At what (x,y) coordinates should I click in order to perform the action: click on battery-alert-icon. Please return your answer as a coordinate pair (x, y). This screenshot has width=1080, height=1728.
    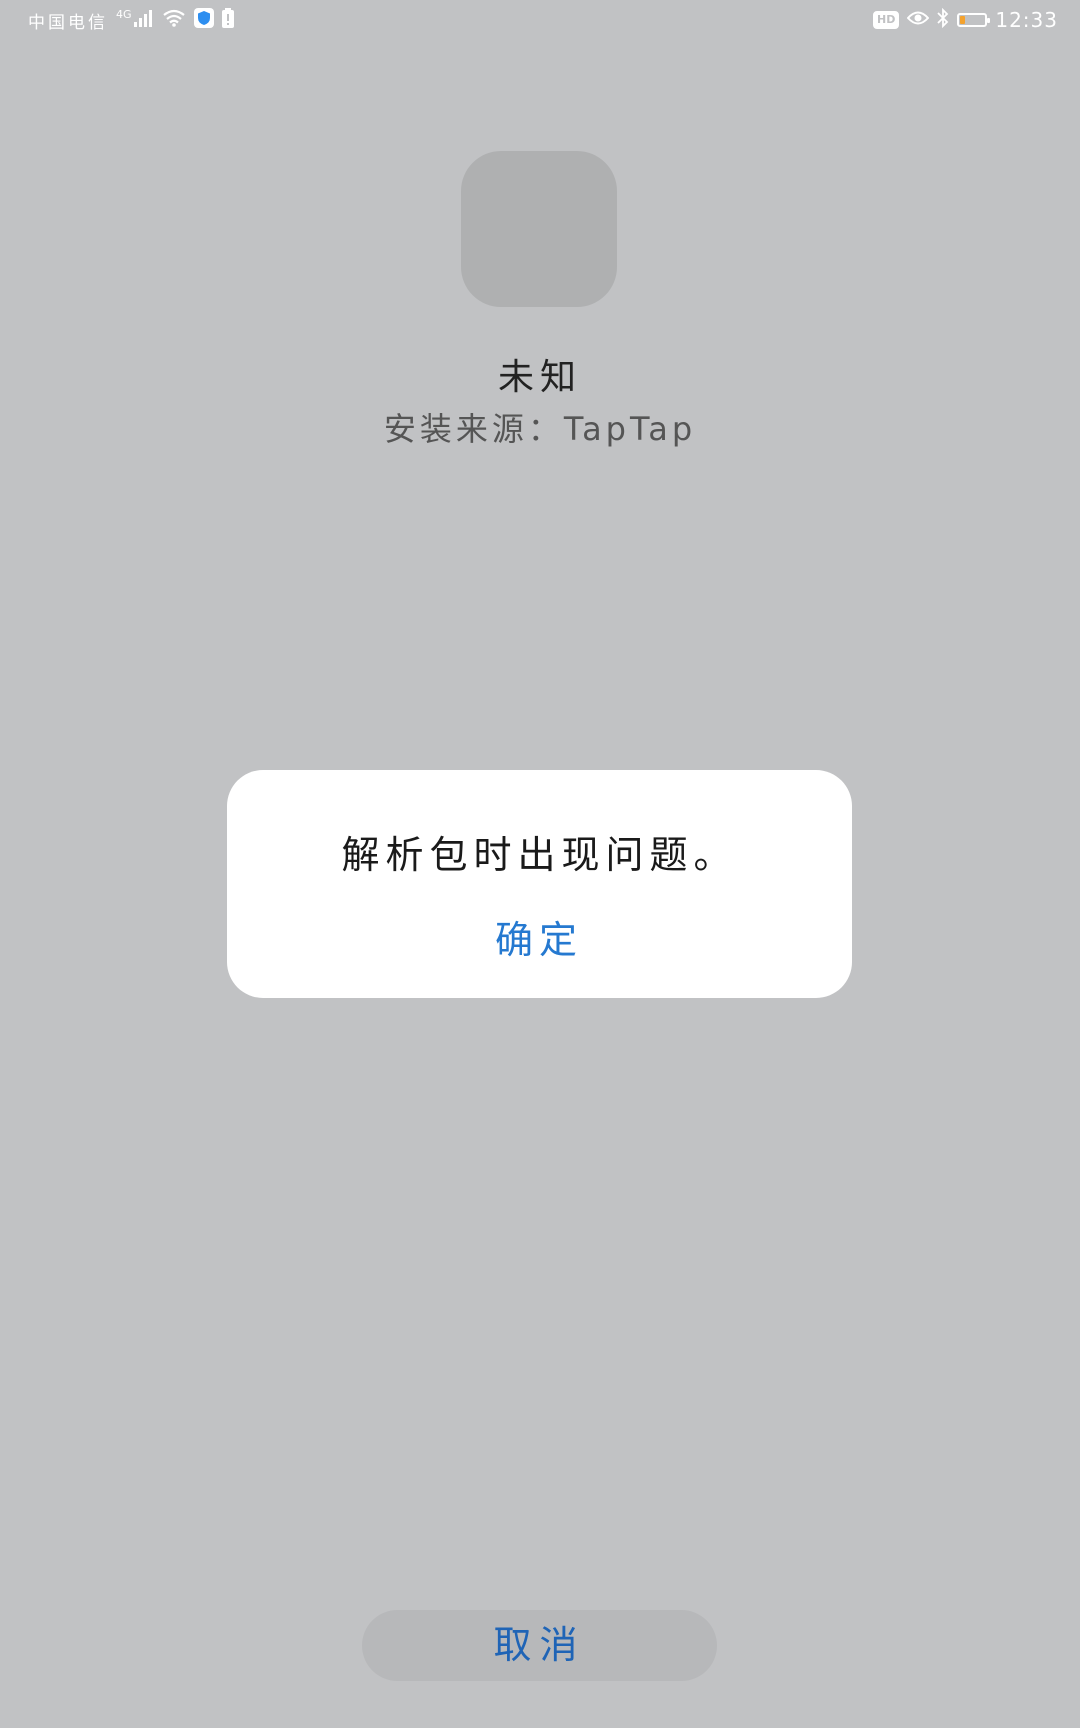
    Looking at the image, I should click on (227, 20).